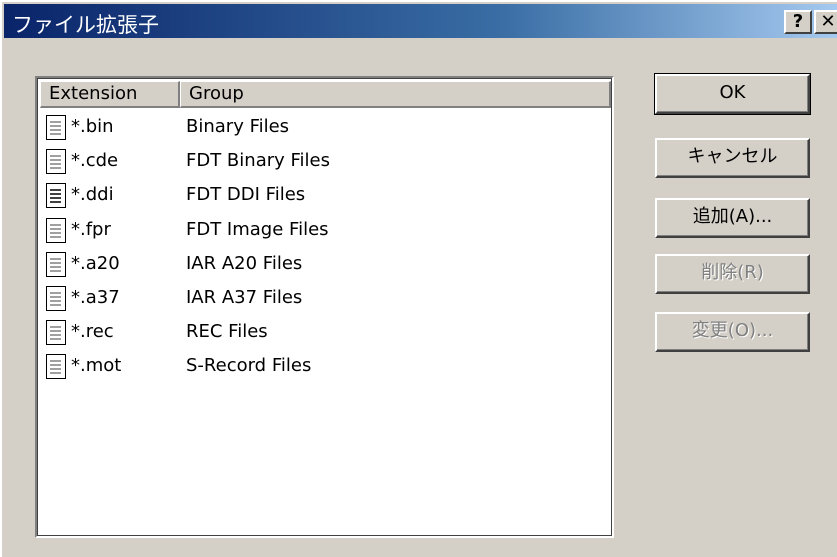 The height and width of the screenshot is (557, 837). Describe the element at coordinates (92, 332) in the screenshot. I see `extension-cell: *.rec` at that location.